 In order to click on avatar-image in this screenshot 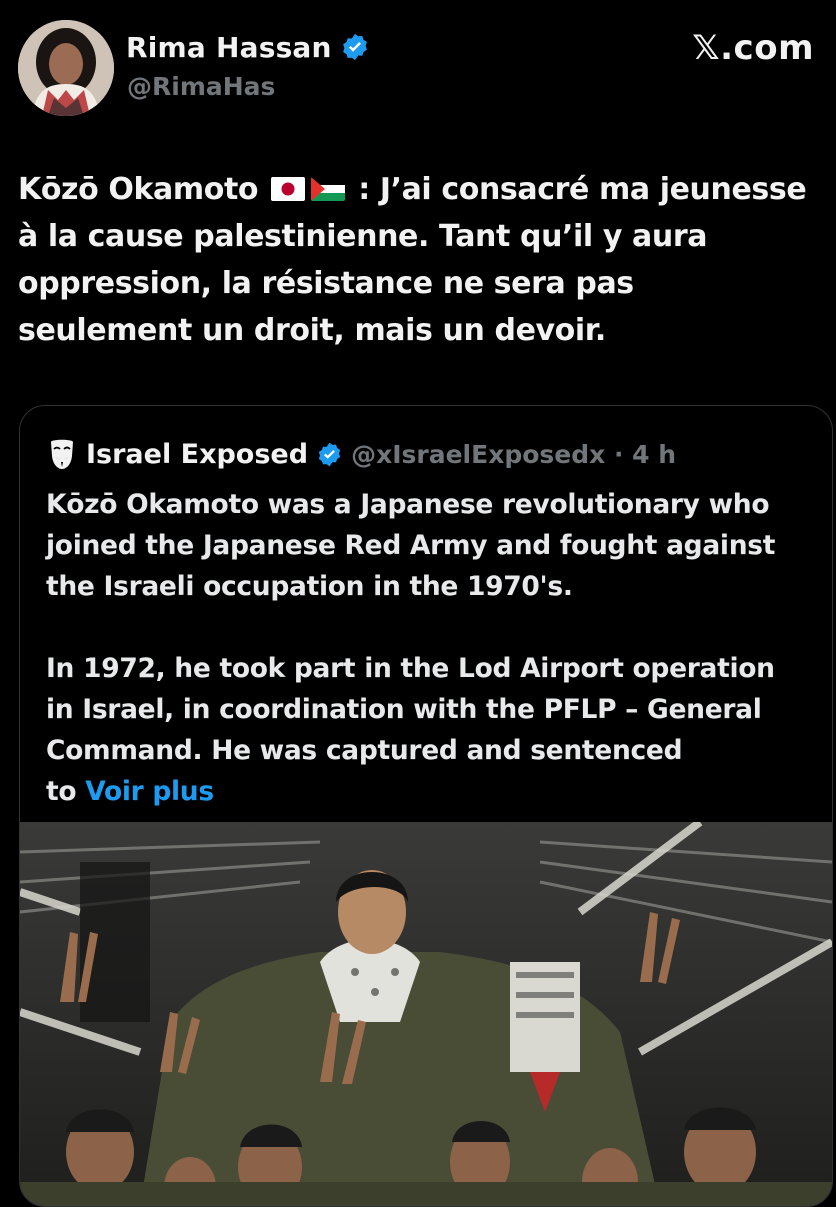, I will do `click(66, 68)`.